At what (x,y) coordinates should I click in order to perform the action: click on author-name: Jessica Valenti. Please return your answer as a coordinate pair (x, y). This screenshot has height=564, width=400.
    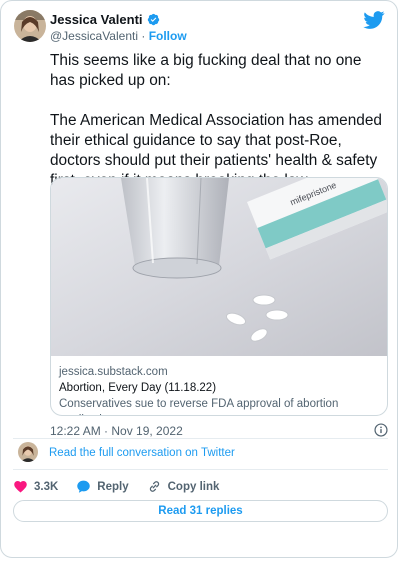
    Looking at the image, I should click on (96, 19).